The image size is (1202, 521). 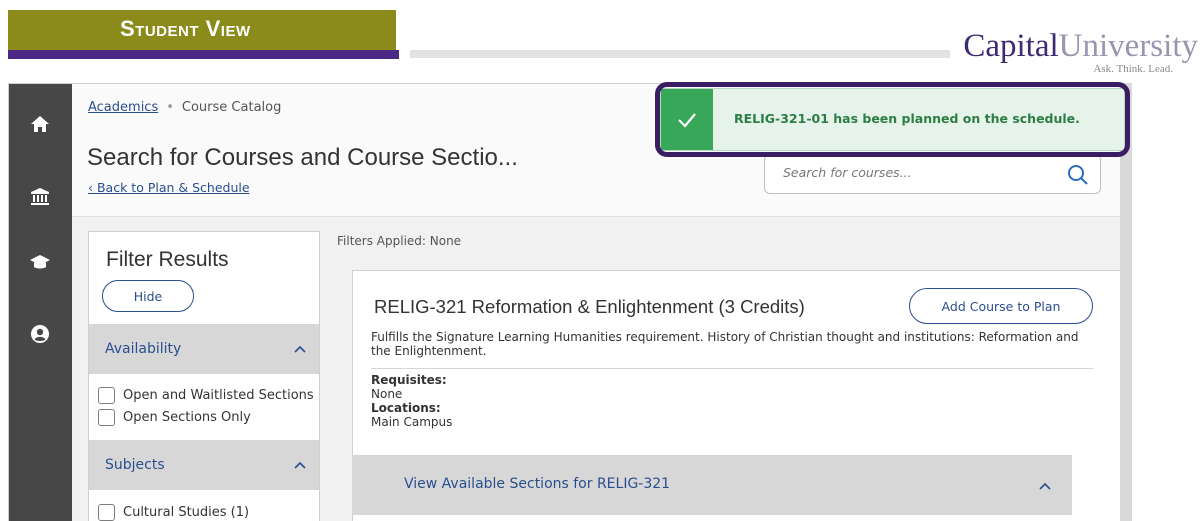 What do you see at coordinates (387, 394) in the screenshot?
I see `requisites-value: None` at bounding box center [387, 394].